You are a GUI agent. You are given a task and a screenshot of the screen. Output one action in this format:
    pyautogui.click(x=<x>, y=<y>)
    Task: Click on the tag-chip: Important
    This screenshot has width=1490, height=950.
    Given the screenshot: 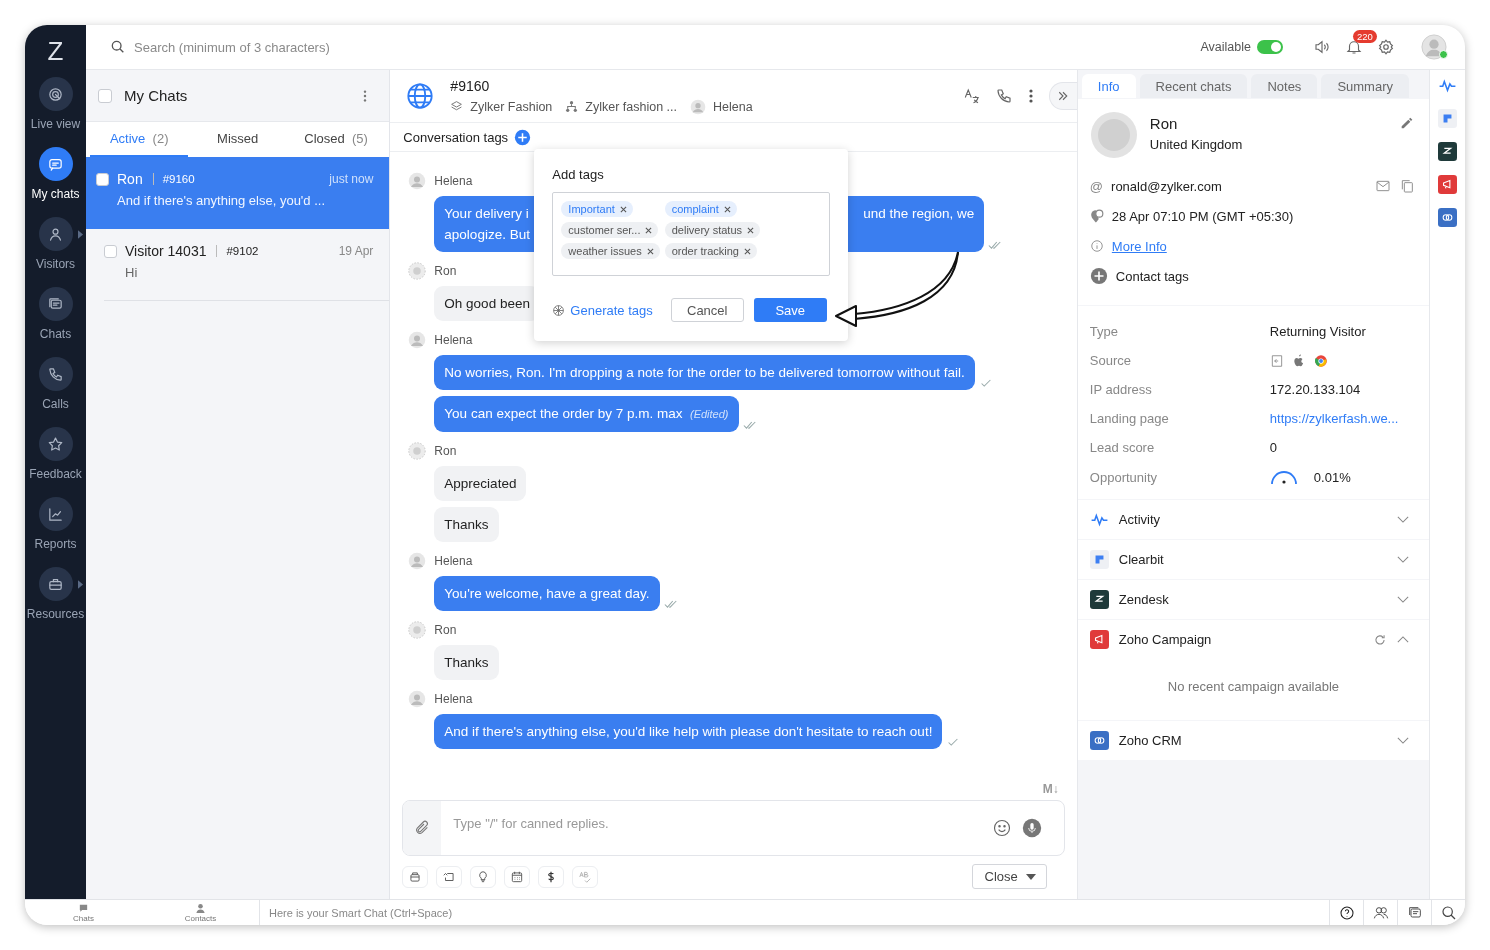 What is the action you would take?
    pyautogui.click(x=597, y=209)
    